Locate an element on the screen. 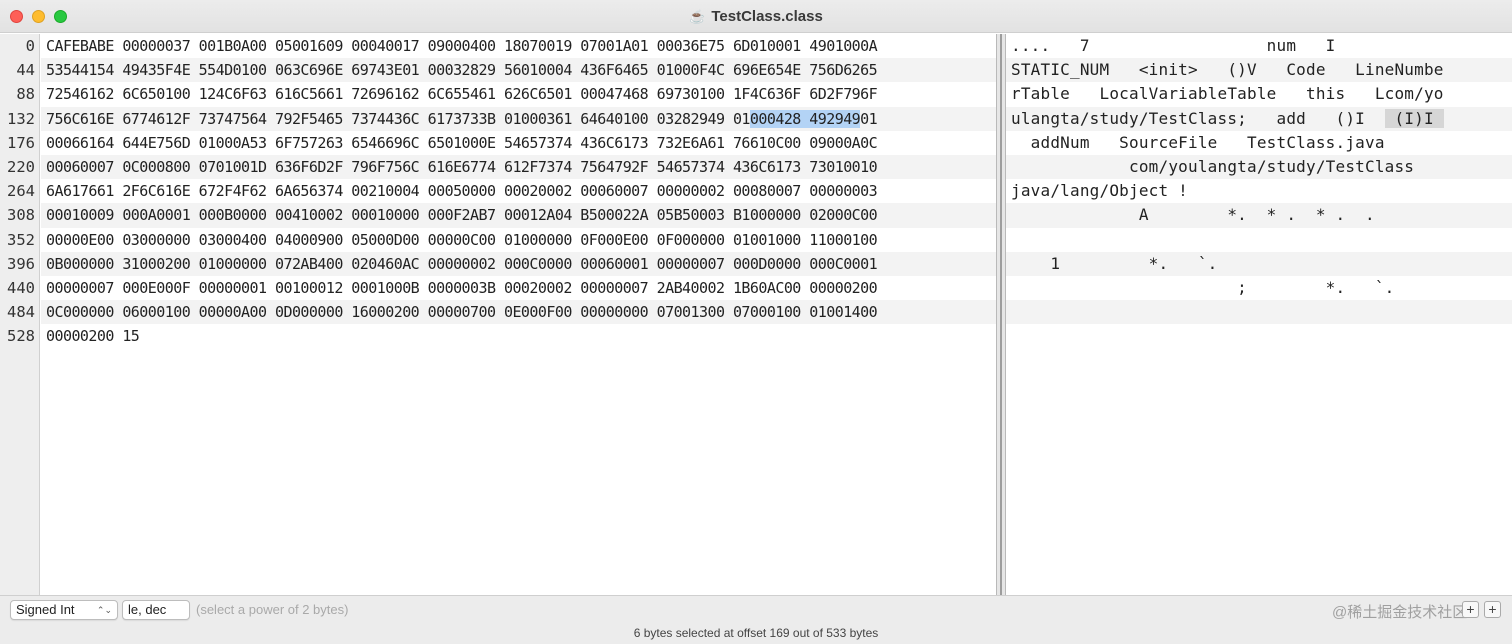 This screenshot has width=1512, height=644. text-row-text: com/youlangta/study/TestClass is located at coordinates (1213, 166).